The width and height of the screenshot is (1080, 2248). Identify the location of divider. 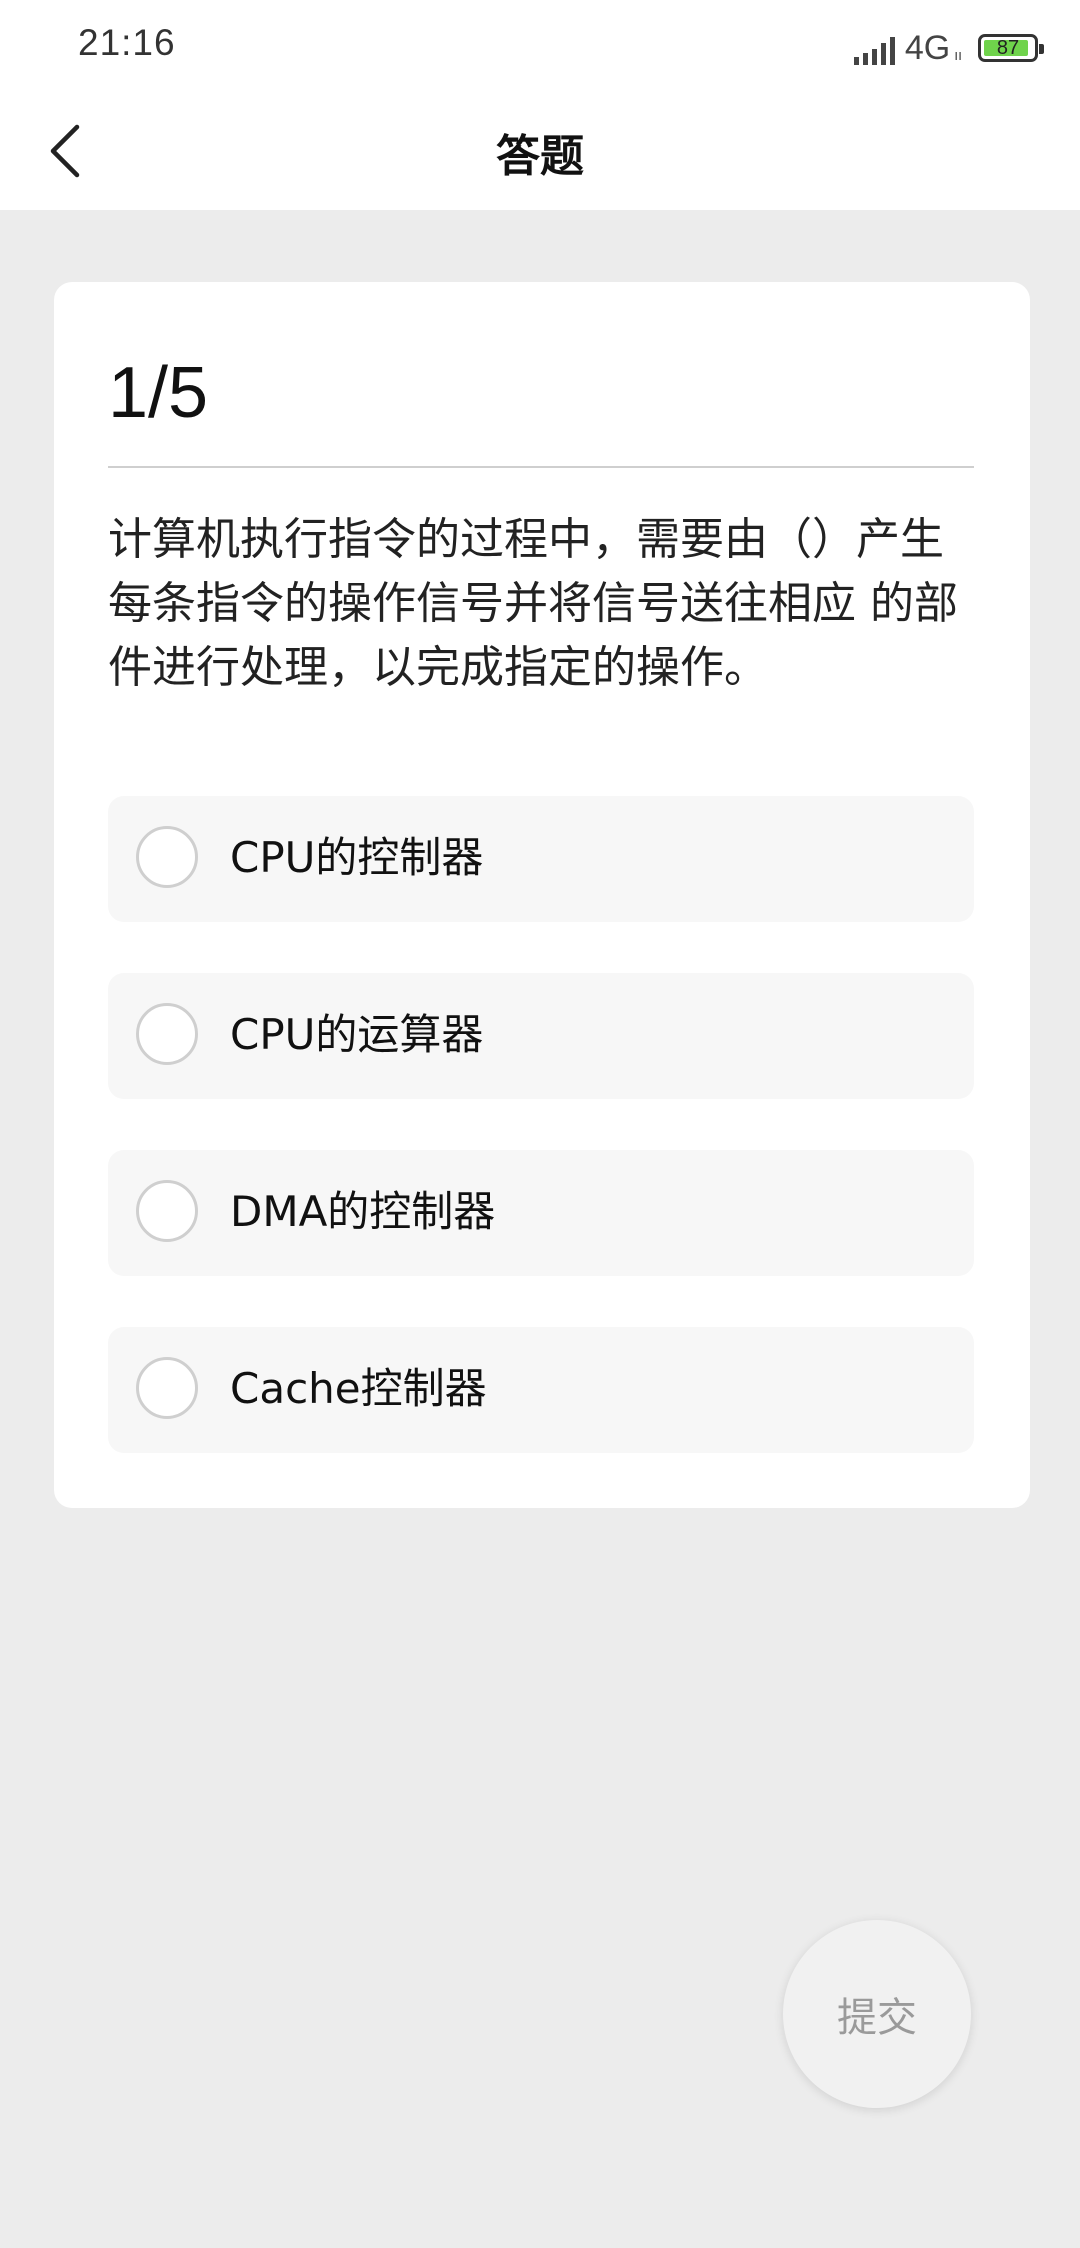
(541, 467).